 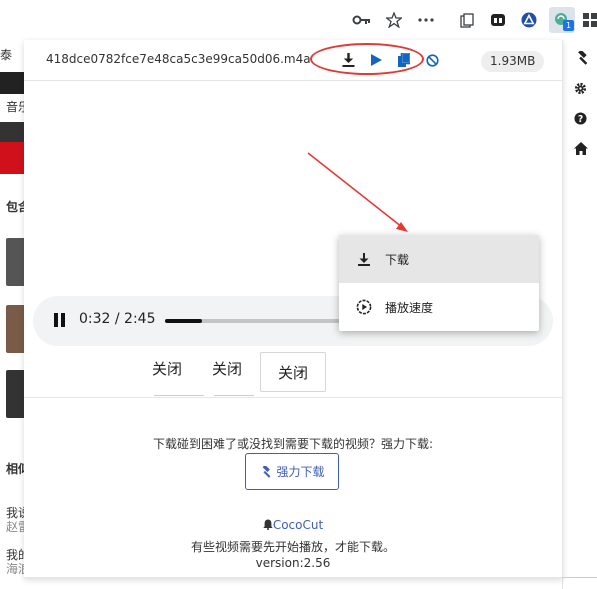 What do you see at coordinates (397, 260) in the screenshot?
I see `menu-item-label: 下载` at bounding box center [397, 260].